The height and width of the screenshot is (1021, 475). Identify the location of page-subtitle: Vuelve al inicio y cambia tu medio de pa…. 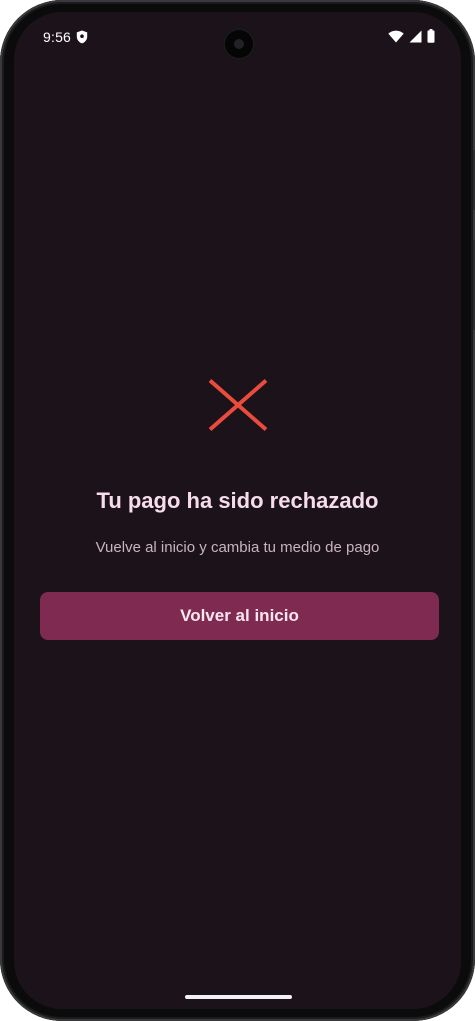
(237, 547).